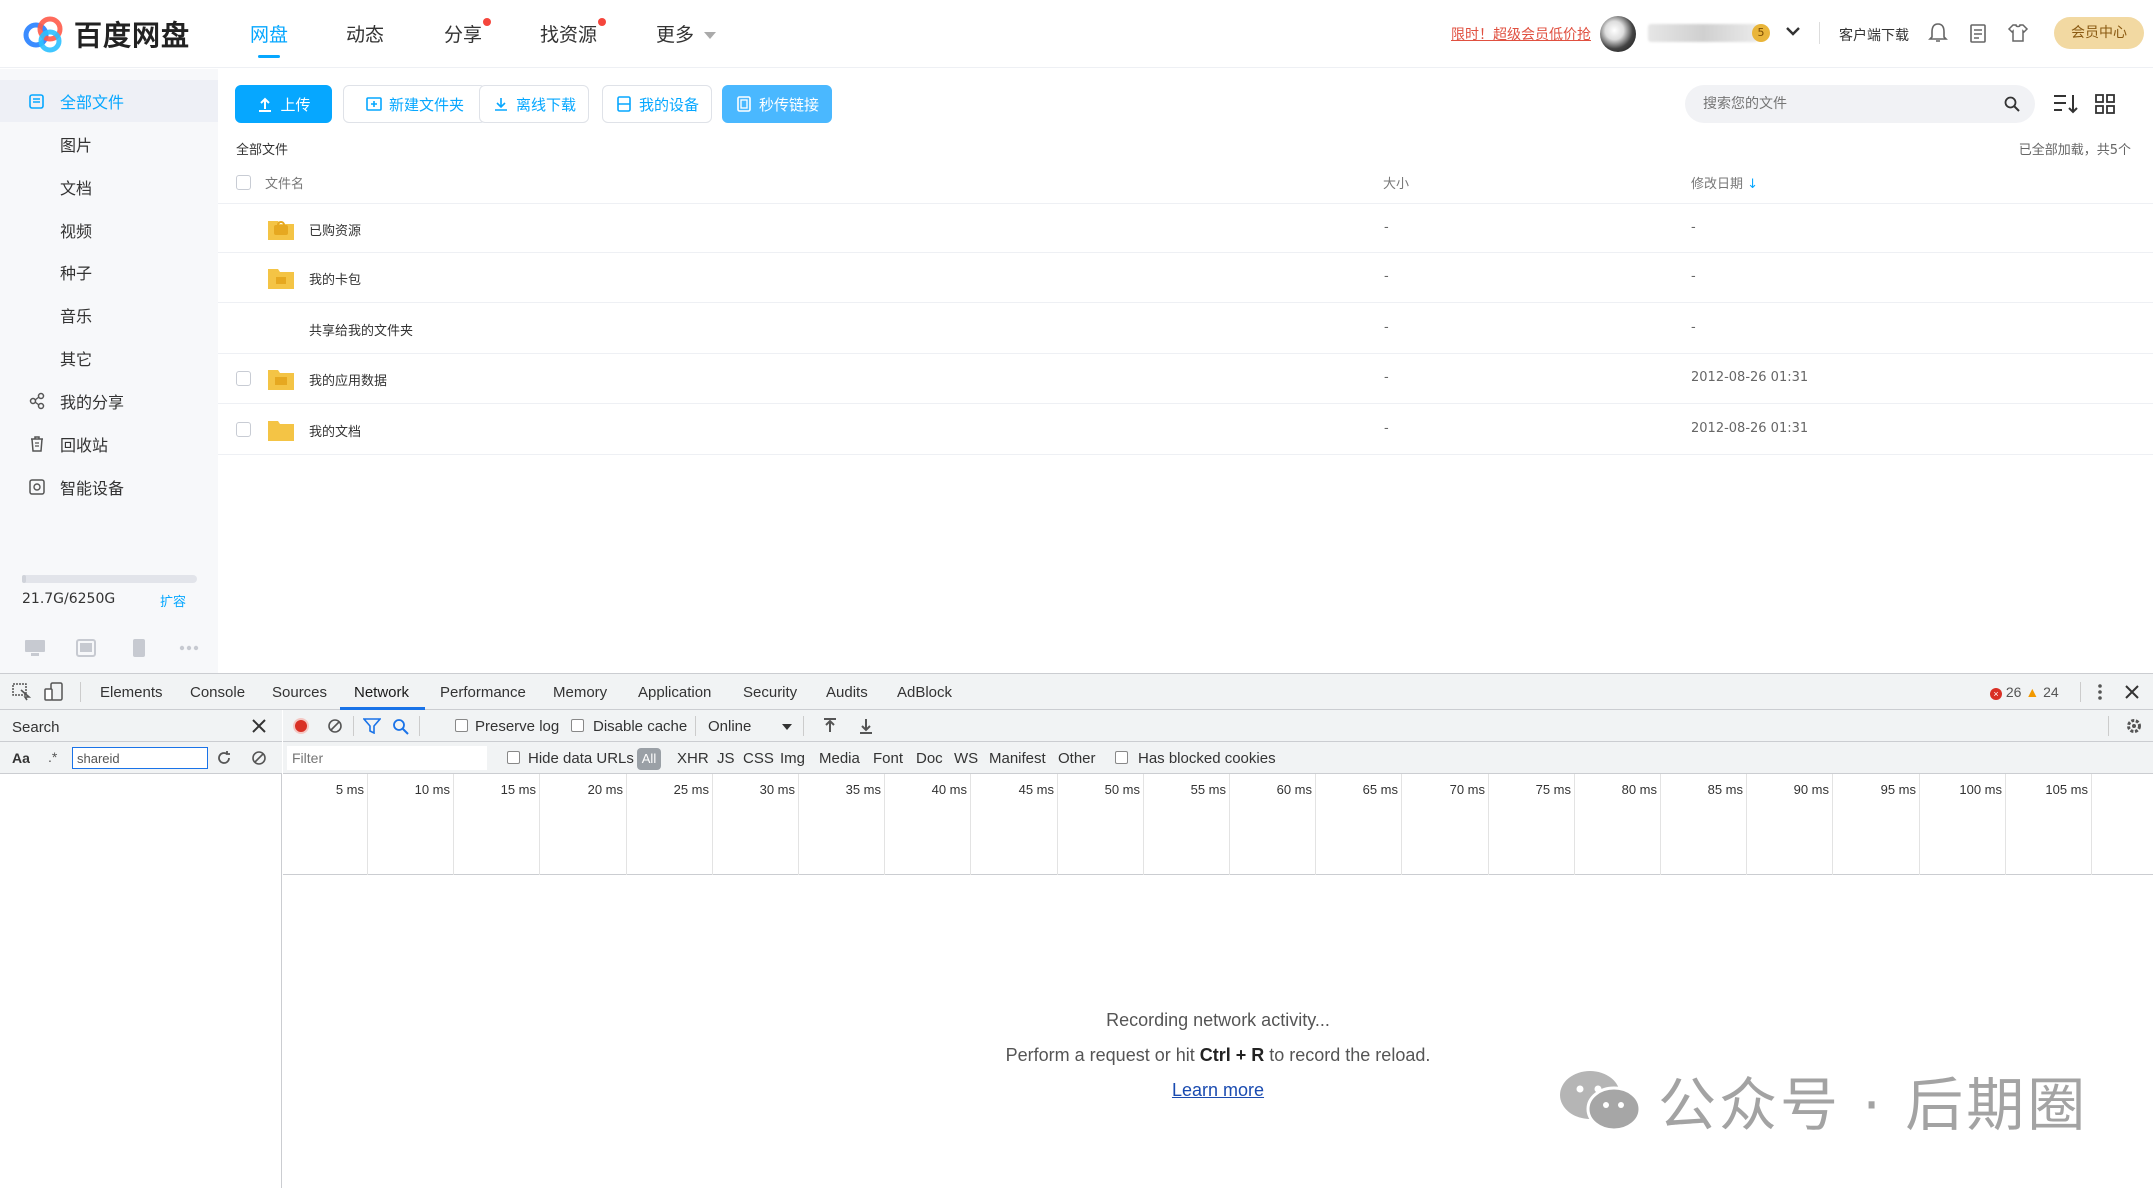  I want to click on devtools-tab-performance: Performance, so click(483, 692).